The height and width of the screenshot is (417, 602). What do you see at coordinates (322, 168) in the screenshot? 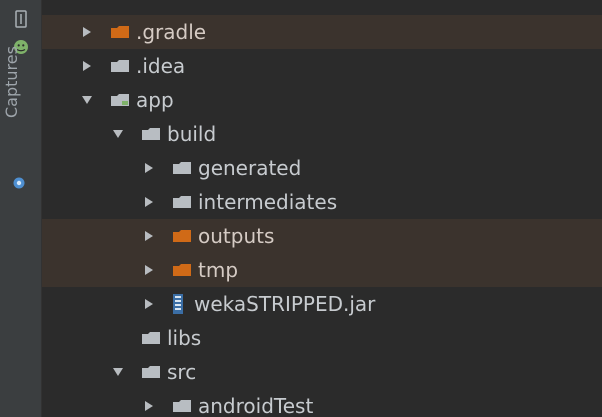
I see `tree-row-generated: generated` at bounding box center [322, 168].